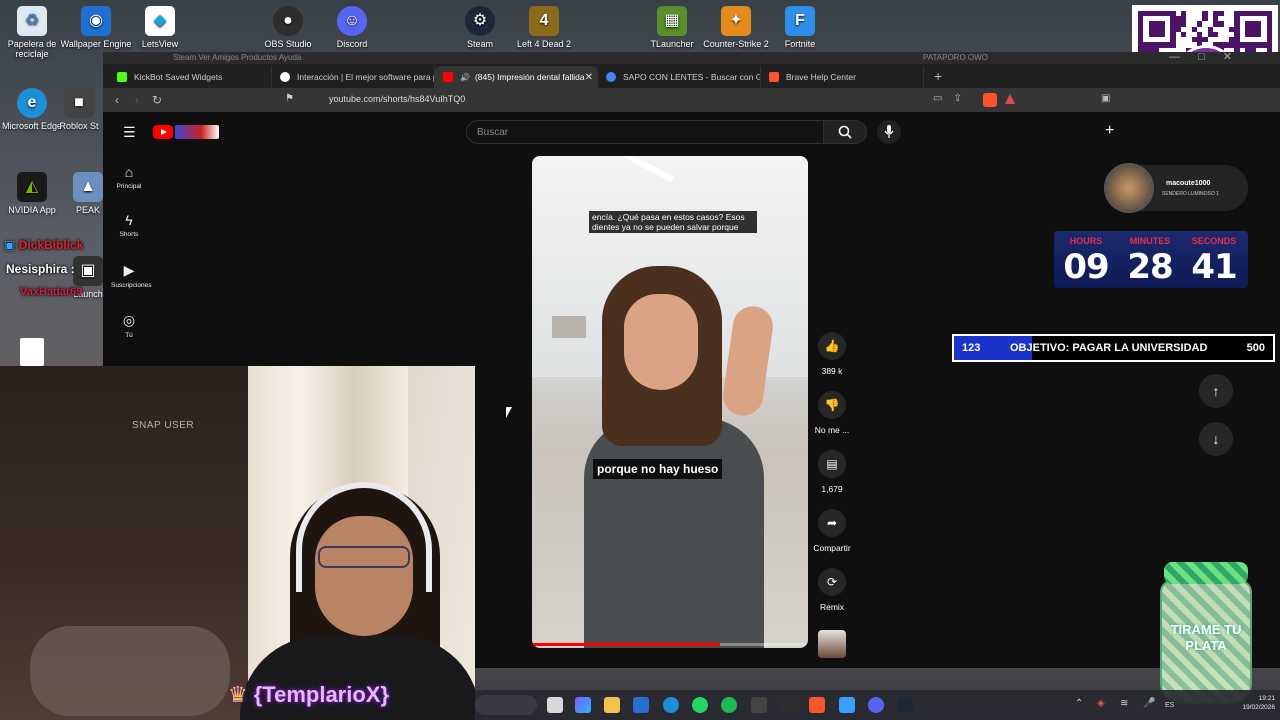 Image resolution: width=1280 pixels, height=720 pixels. I want to click on snap-camera-label: SNAP USER, so click(163, 425).